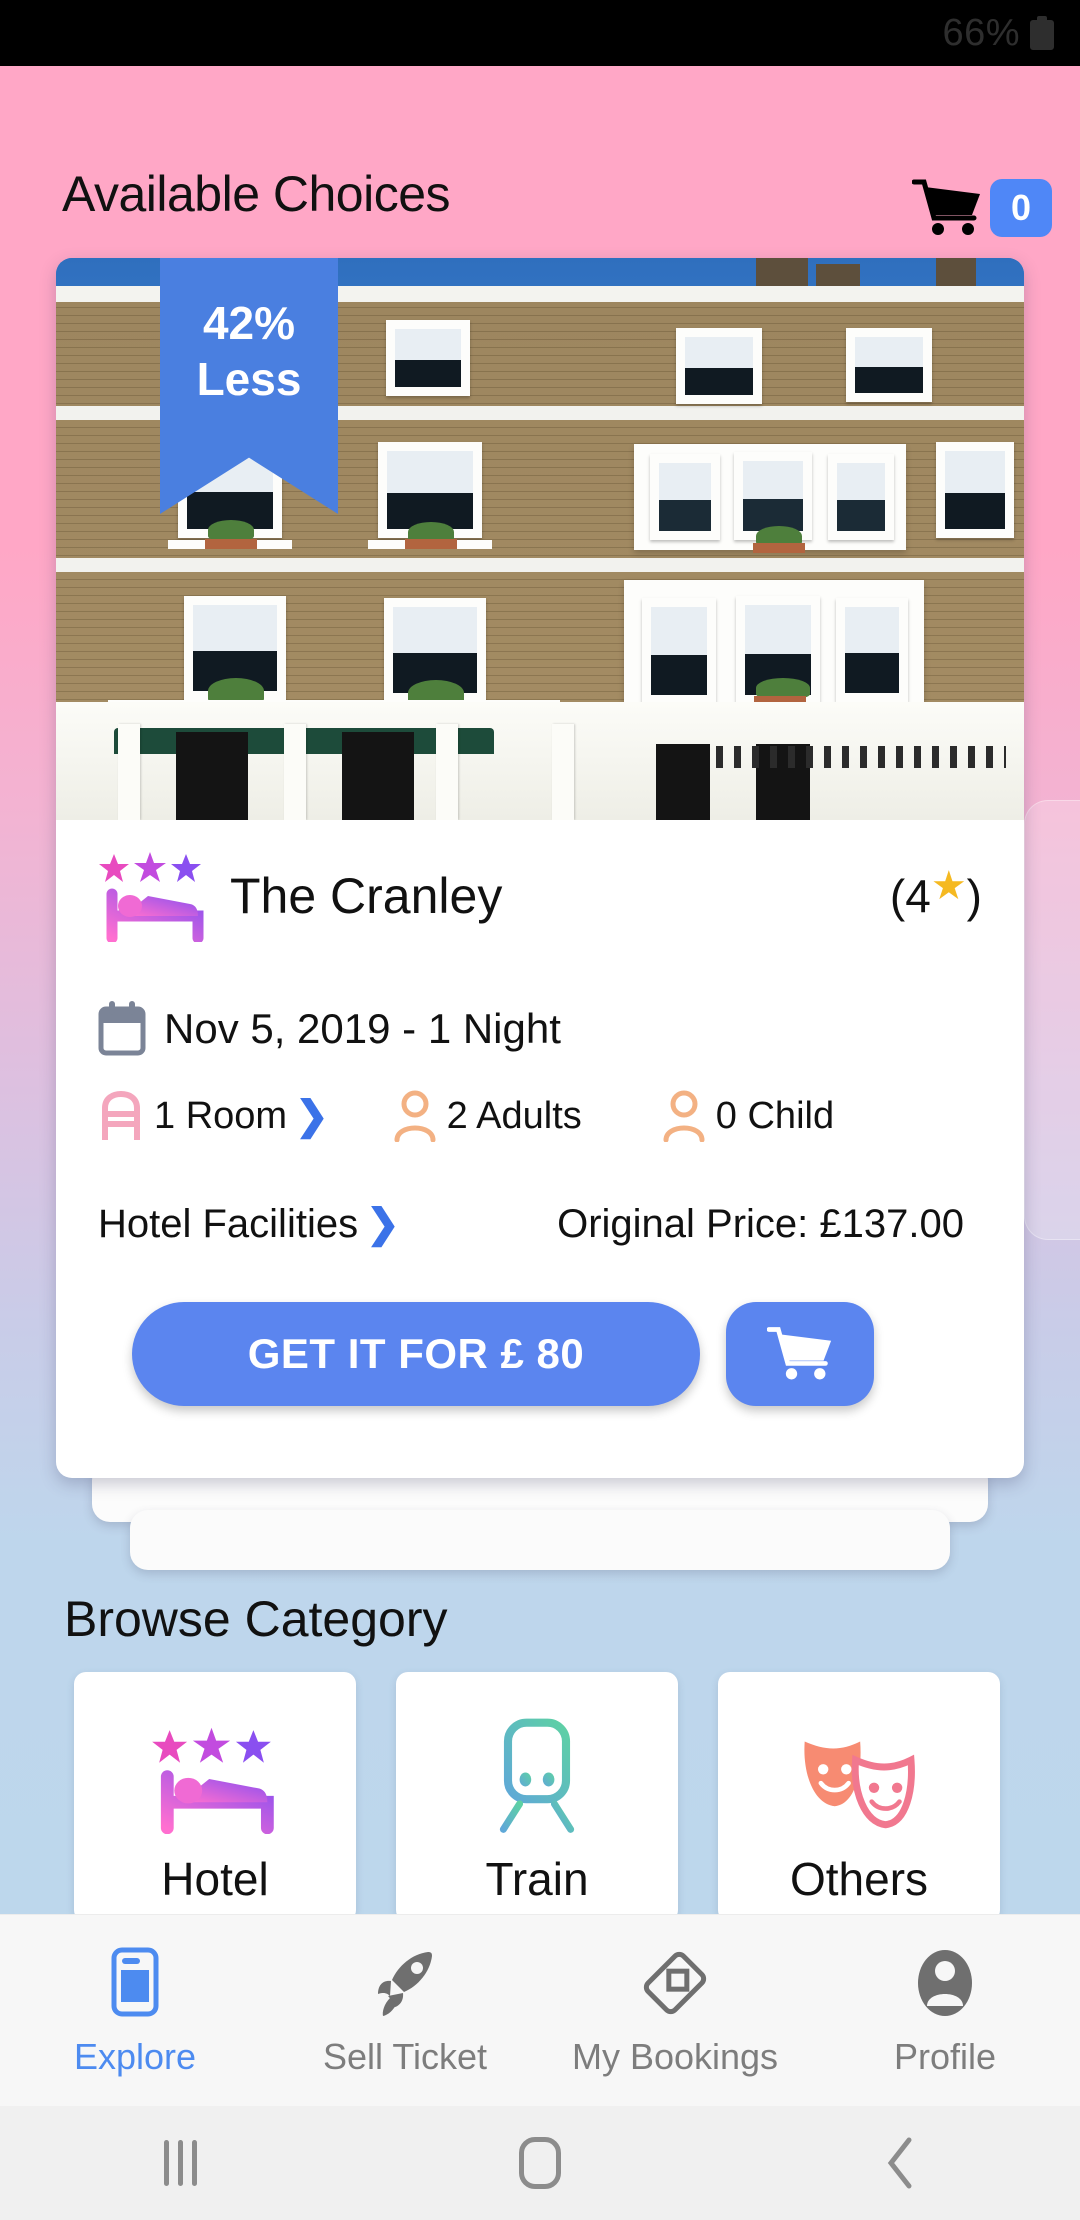 This screenshot has width=1080, height=2220. Describe the element at coordinates (135, 2056) in the screenshot. I see `nav-label: Explore` at that location.